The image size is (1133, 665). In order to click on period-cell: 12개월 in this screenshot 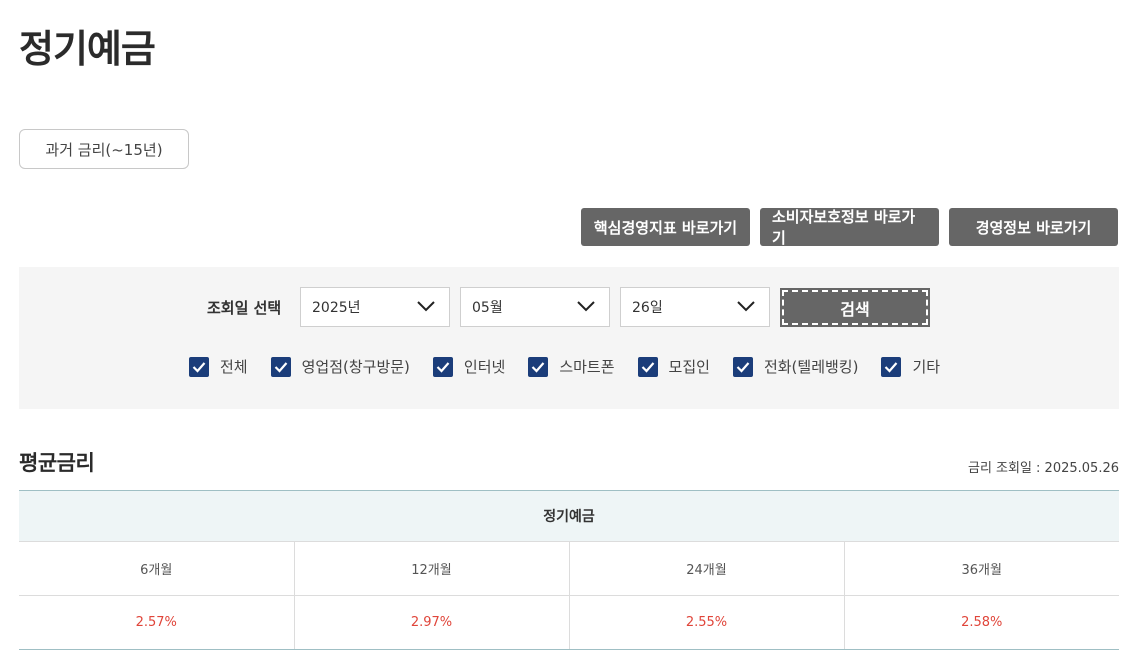, I will do `click(432, 568)`.